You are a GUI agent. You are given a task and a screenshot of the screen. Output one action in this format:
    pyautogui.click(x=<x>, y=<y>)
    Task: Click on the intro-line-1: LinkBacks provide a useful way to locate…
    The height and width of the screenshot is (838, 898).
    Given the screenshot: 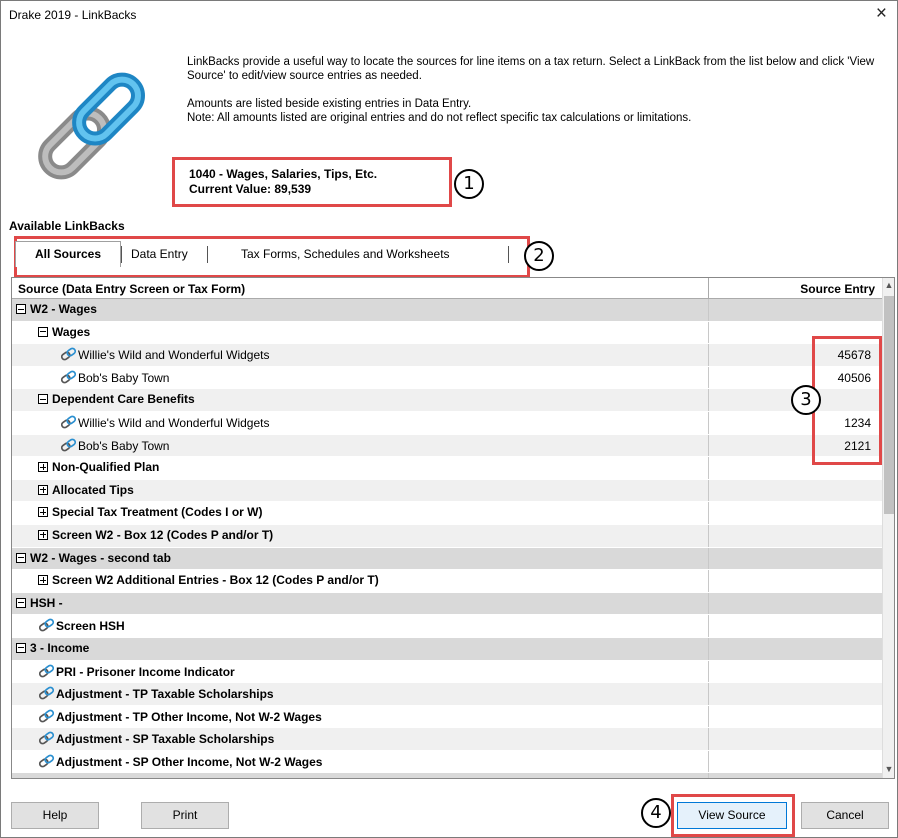 What is the action you would take?
    pyautogui.click(x=531, y=69)
    